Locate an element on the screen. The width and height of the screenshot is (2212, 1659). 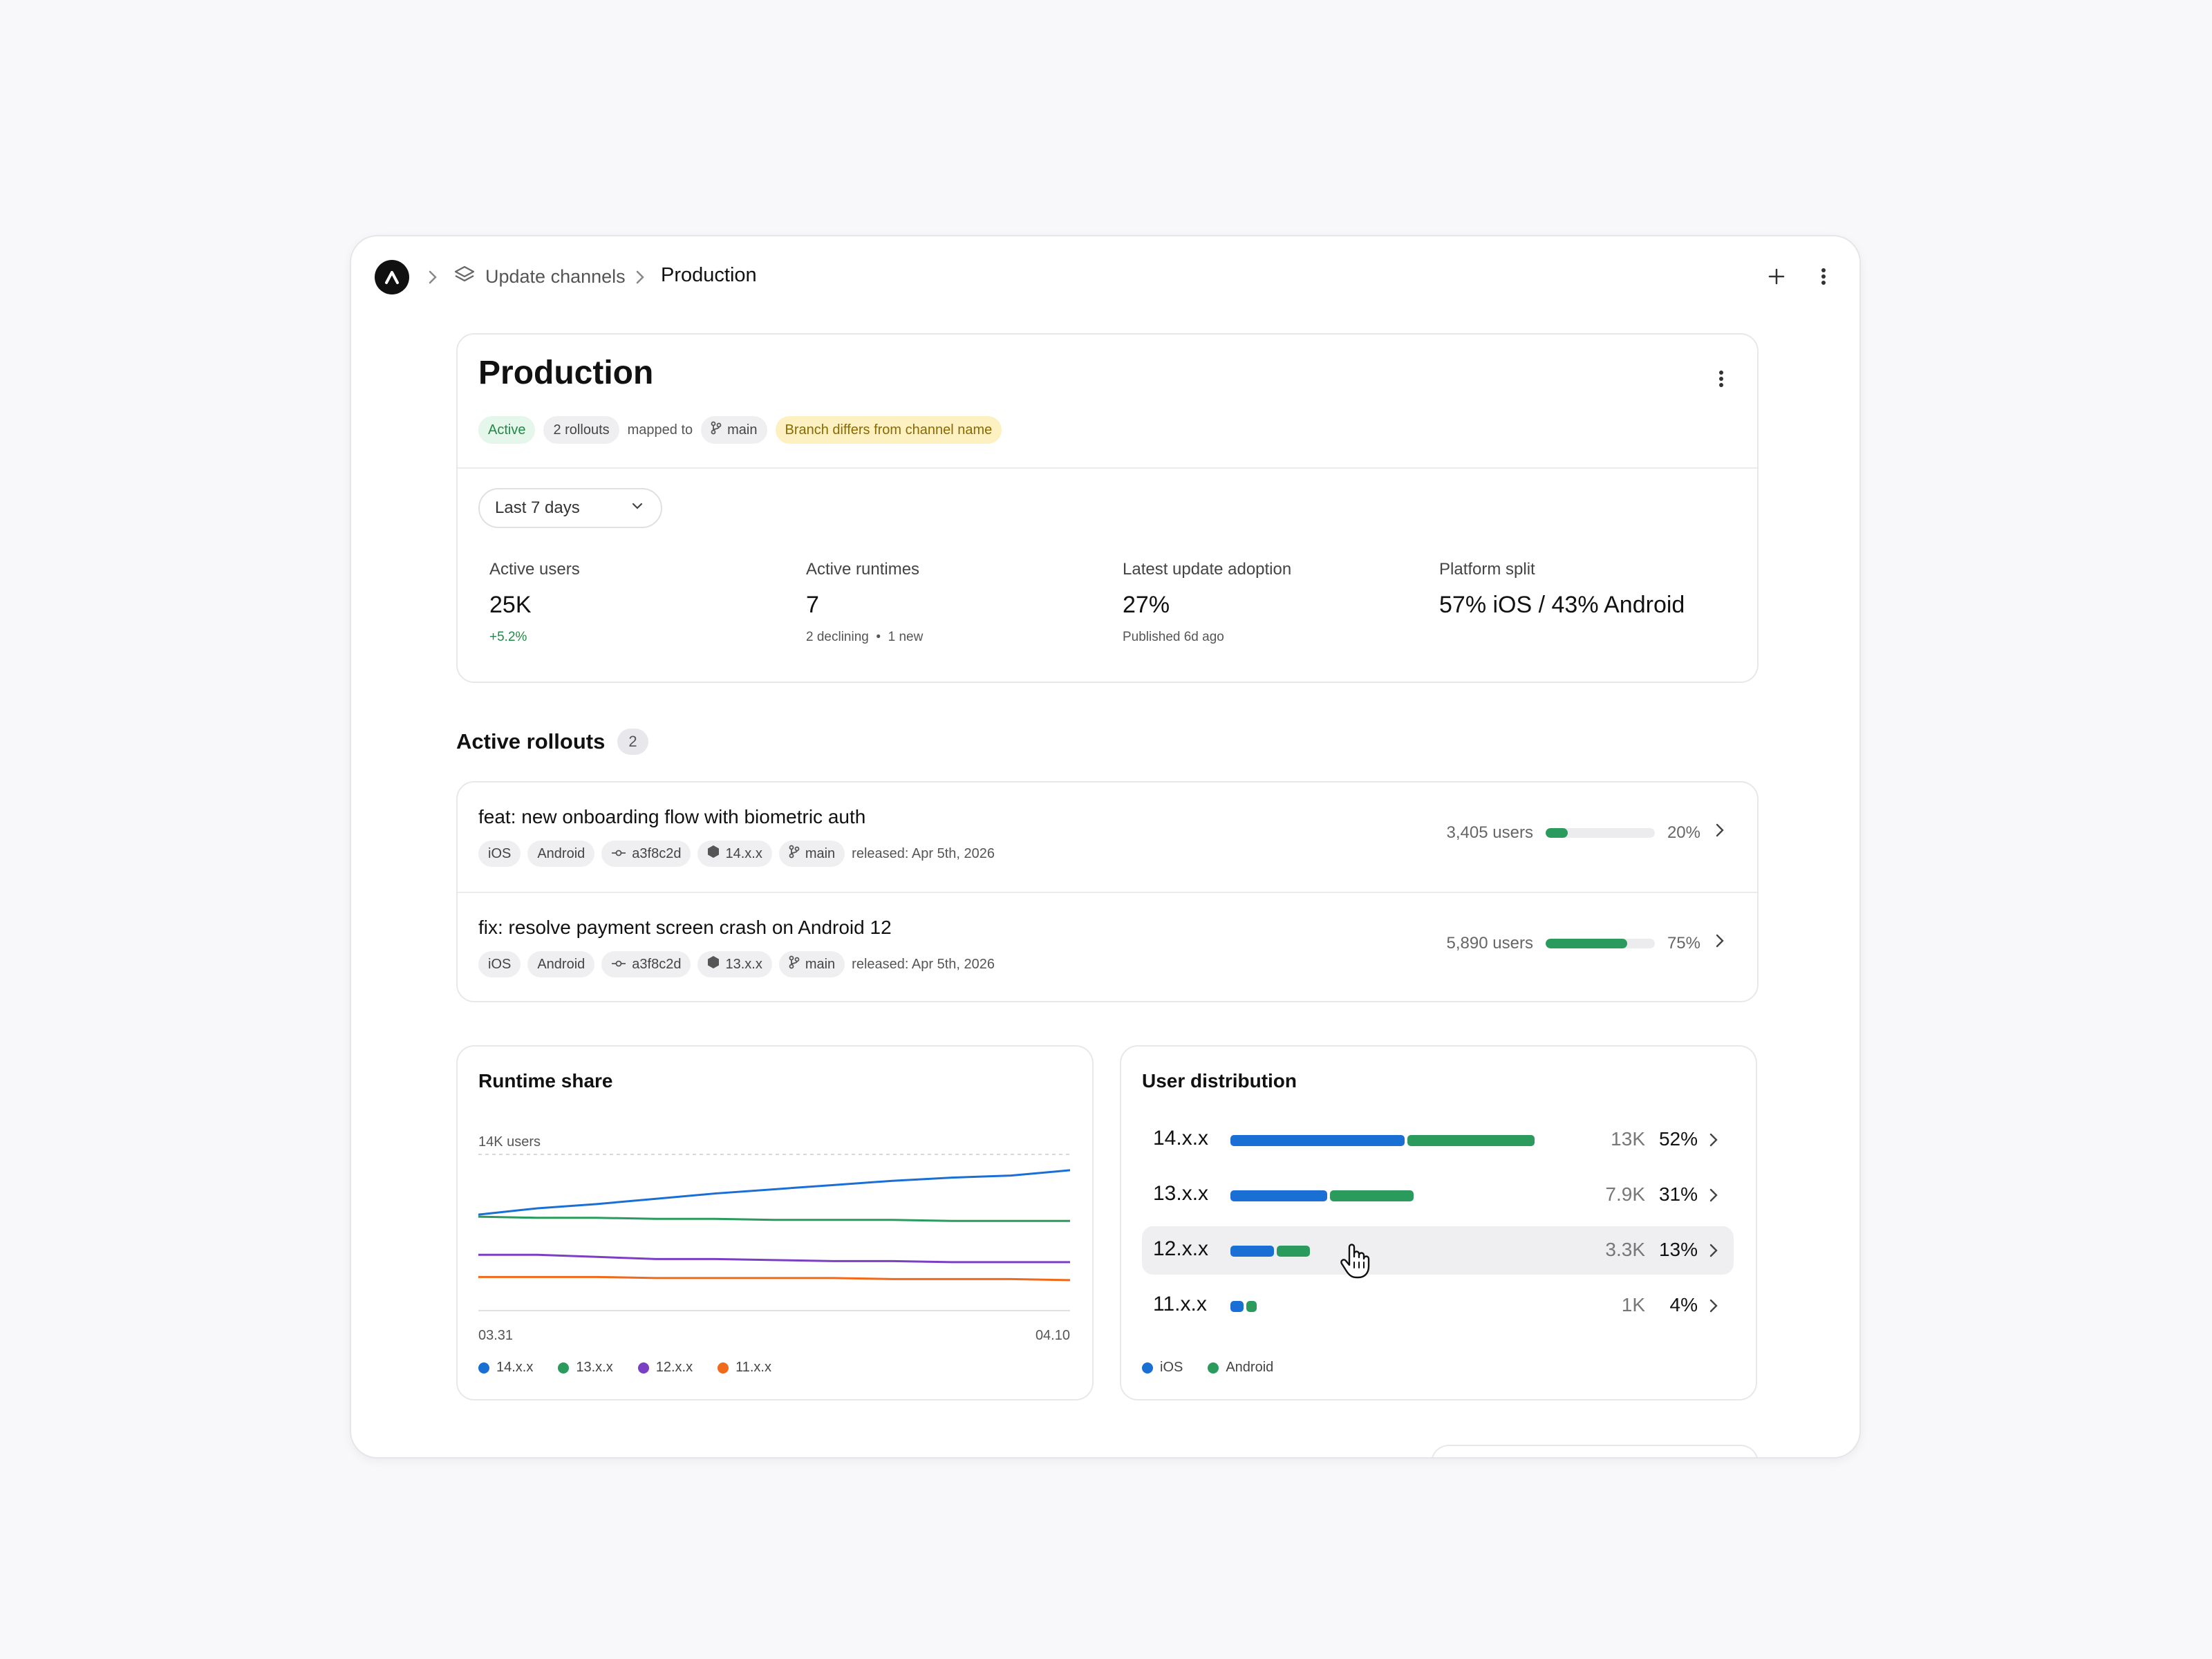
user-count: 3.3K is located at coordinates (1625, 1249).